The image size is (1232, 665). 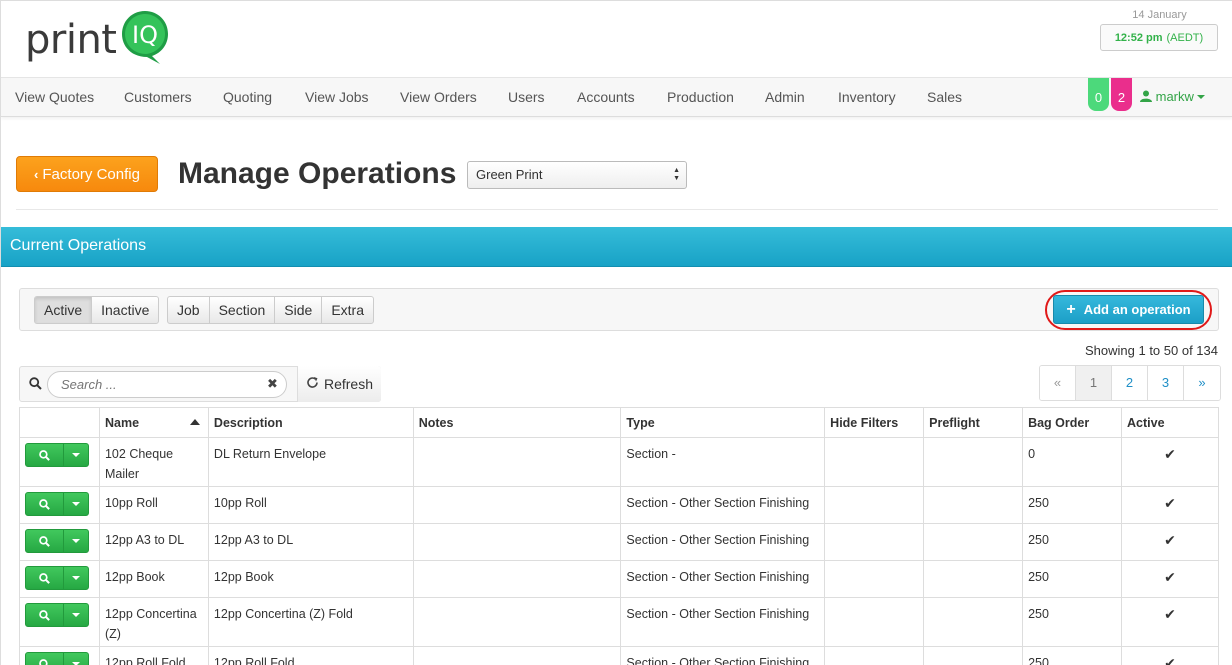 What do you see at coordinates (785, 98) in the screenshot?
I see `nav-admin: Admin` at bounding box center [785, 98].